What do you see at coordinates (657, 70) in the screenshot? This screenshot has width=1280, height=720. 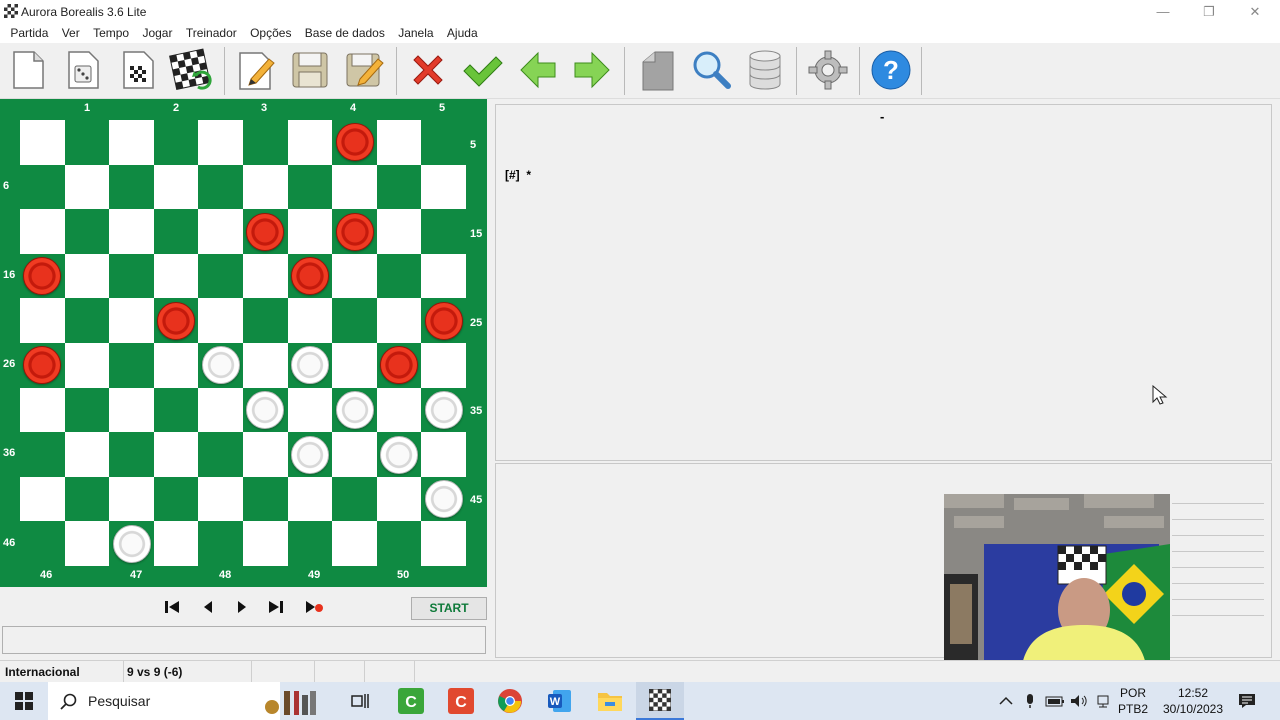 I see `page-button` at bounding box center [657, 70].